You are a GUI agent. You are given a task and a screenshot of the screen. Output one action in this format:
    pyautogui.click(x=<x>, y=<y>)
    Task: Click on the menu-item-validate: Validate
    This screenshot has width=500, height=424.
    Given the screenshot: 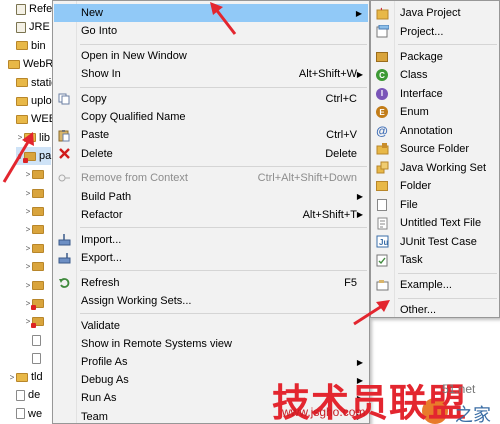 What is the action you would take?
    pyautogui.click(x=223, y=326)
    